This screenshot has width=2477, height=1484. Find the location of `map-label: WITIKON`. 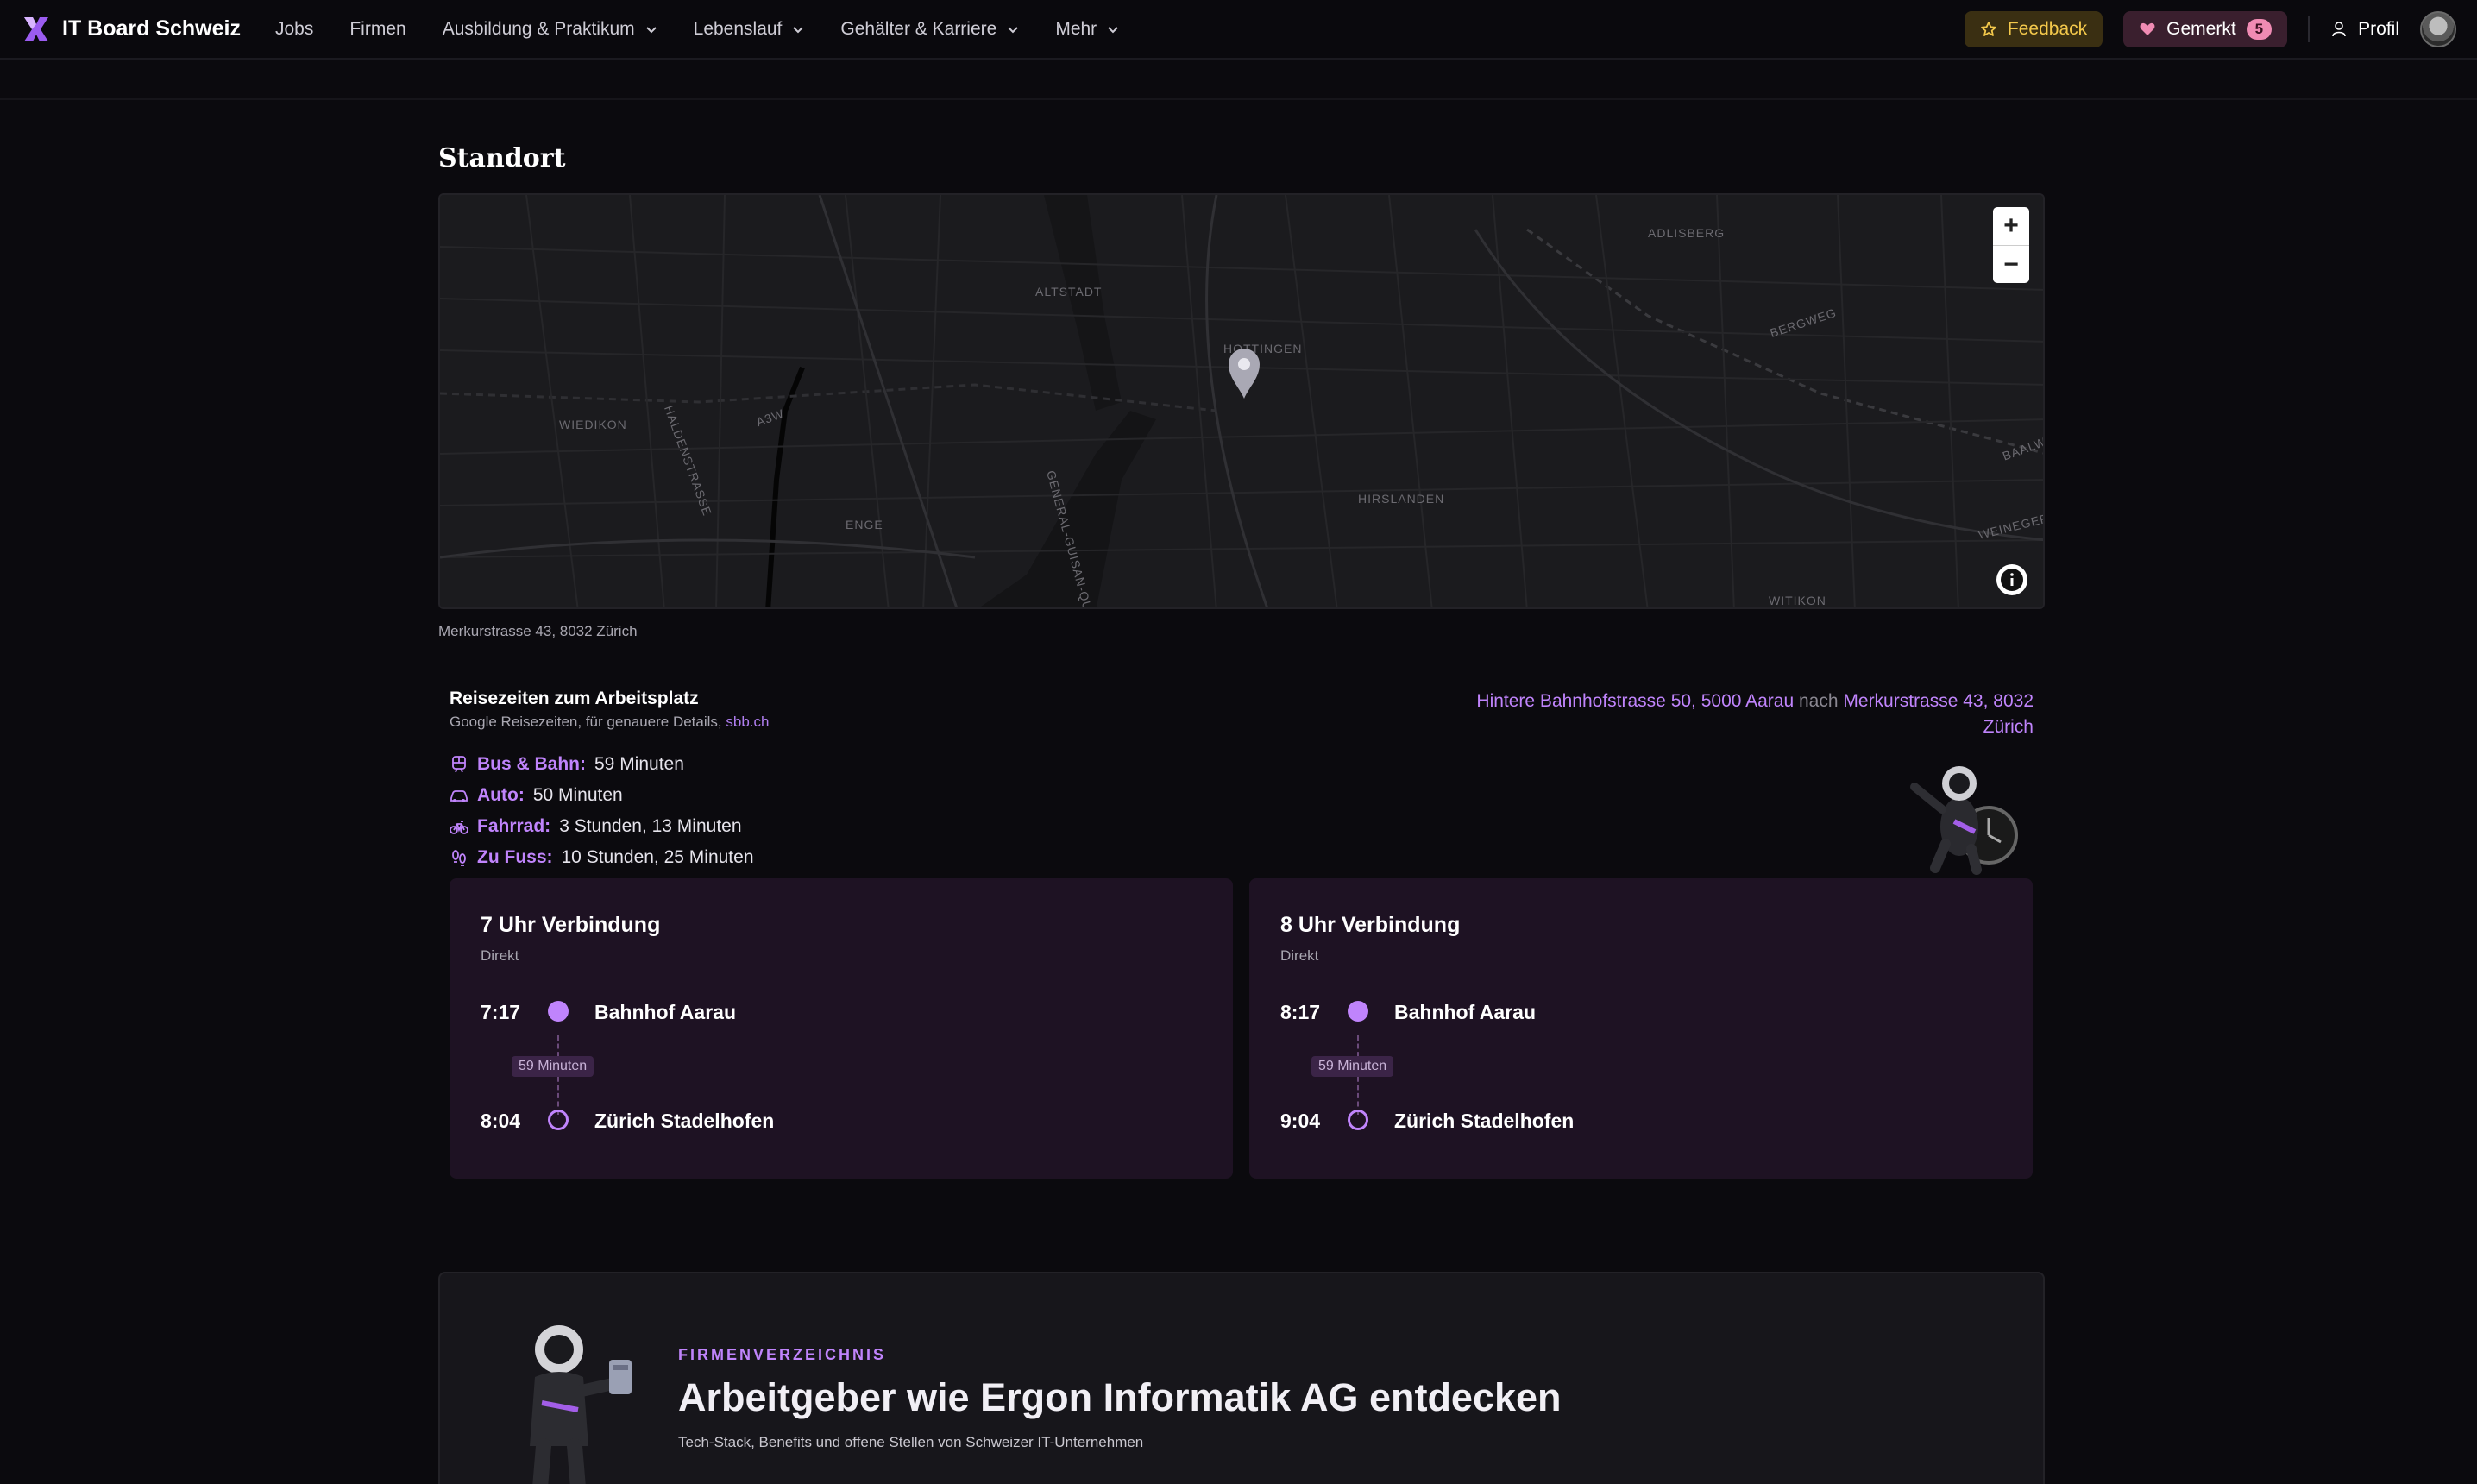

map-label: WITIKON is located at coordinates (1797, 601).